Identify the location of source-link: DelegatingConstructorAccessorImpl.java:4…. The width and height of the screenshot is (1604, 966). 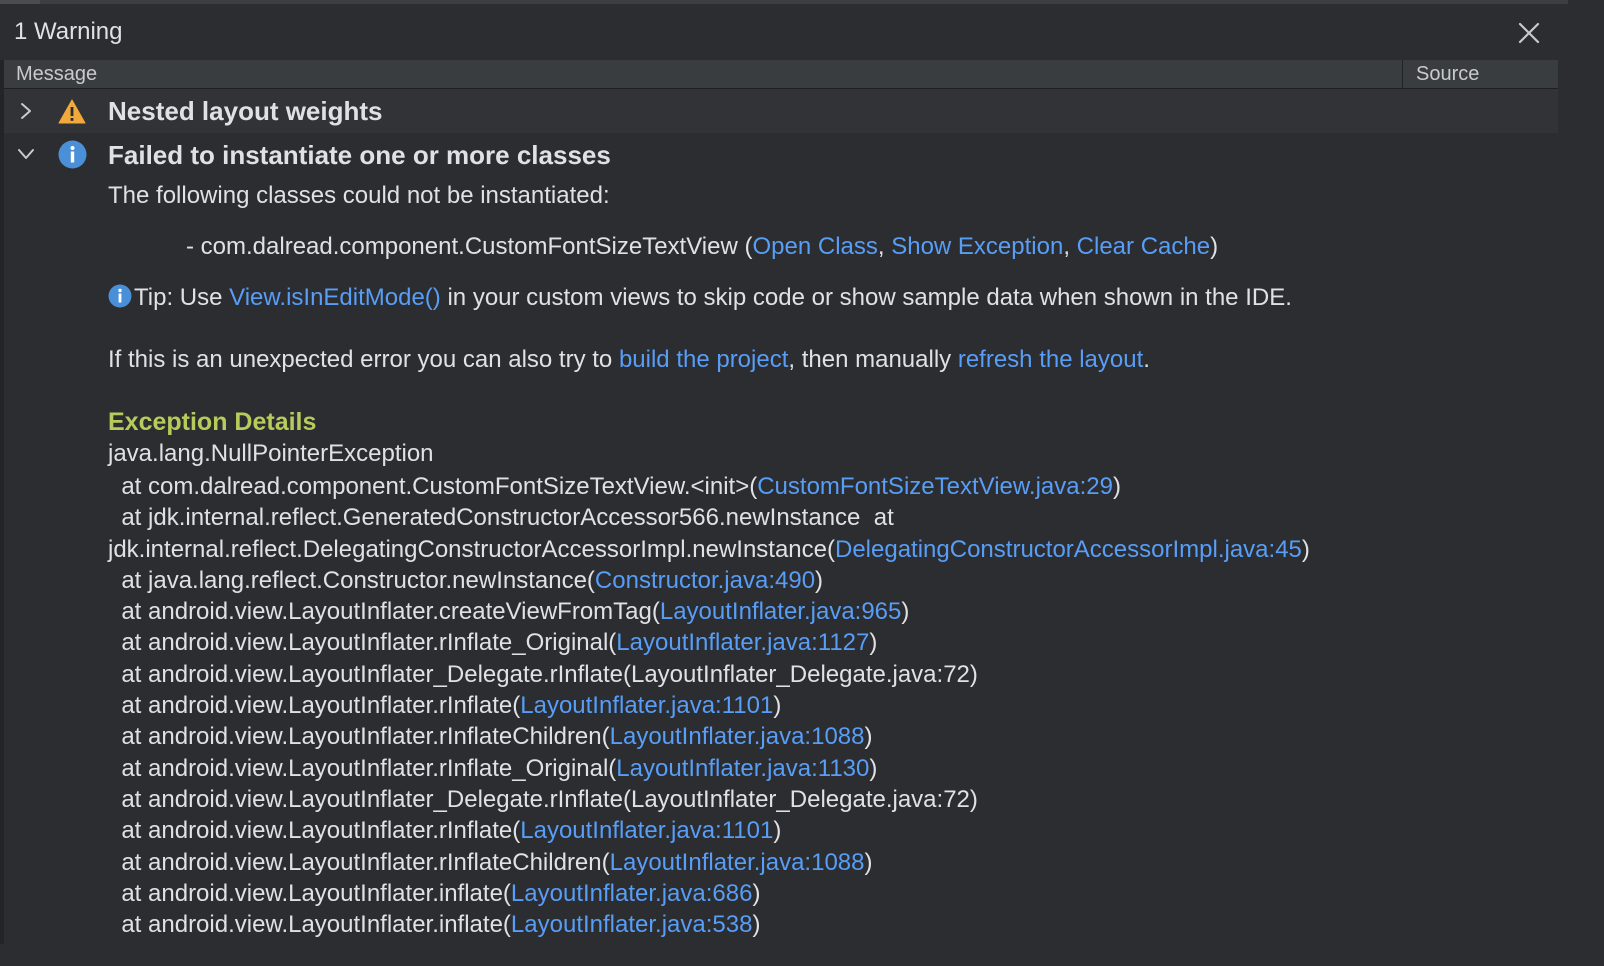
(1068, 549).